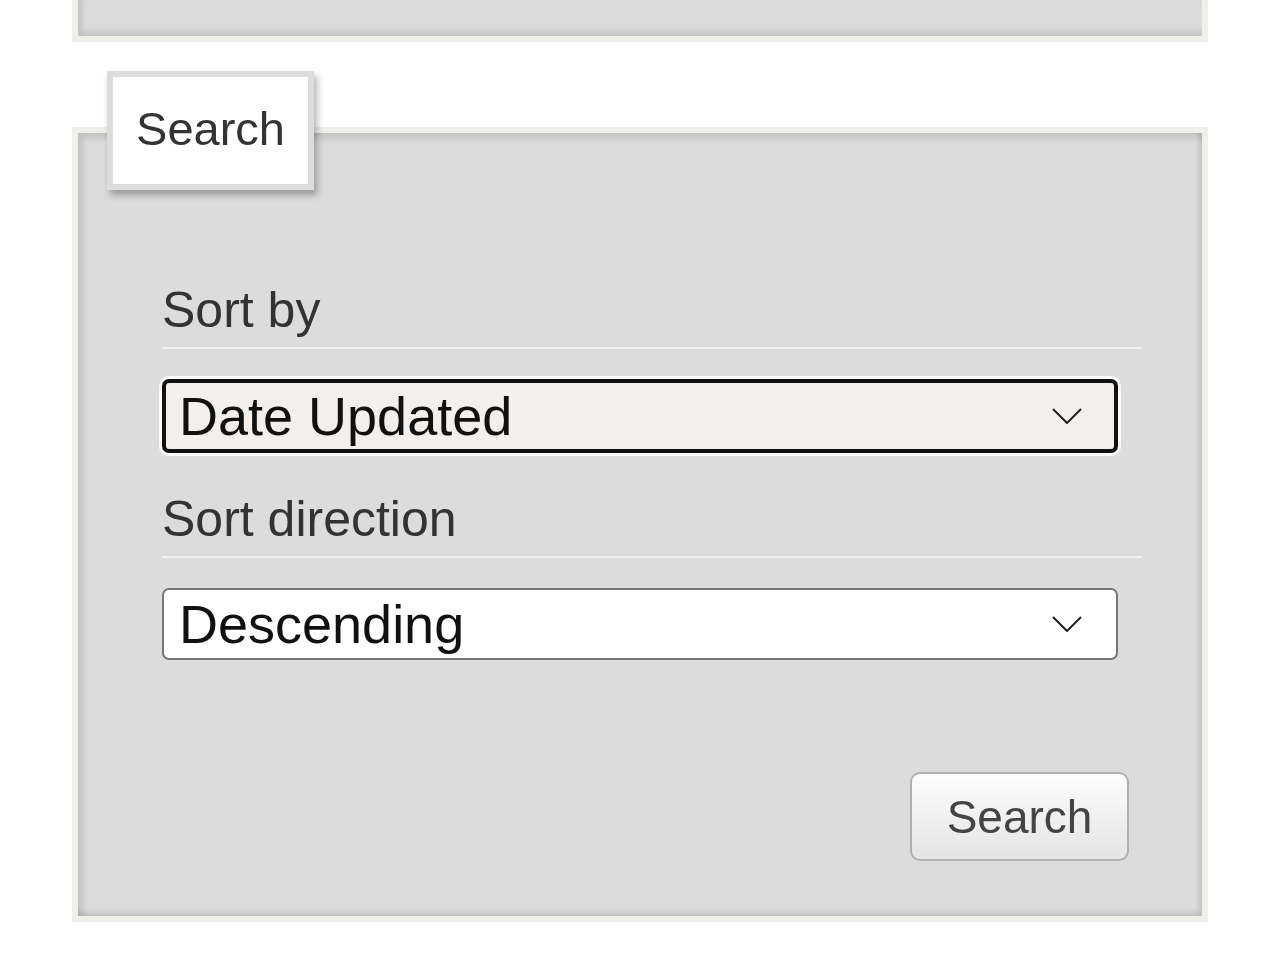 Image resolution: width=1280 pixels, height=960 pixels. I want to click on field-label: Sort direction, so click(309, 519).